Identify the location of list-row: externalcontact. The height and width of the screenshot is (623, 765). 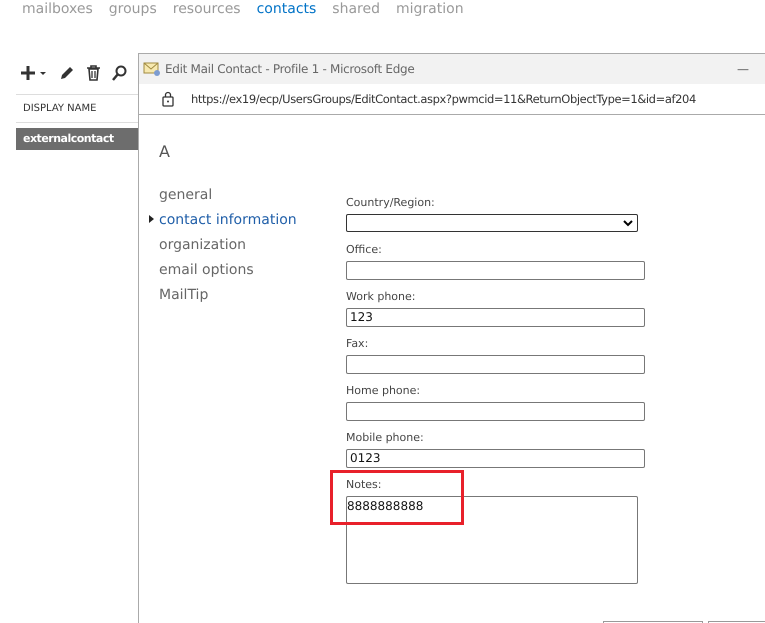
(77, 139).